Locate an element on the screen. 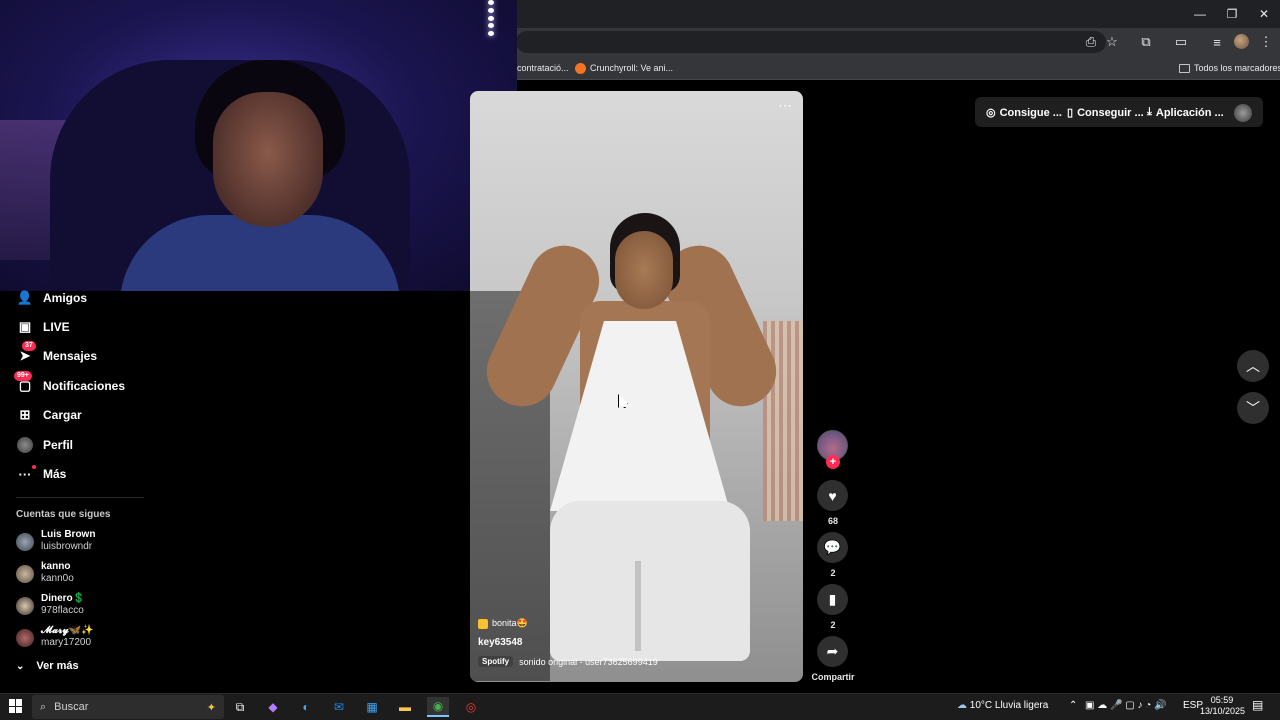  bookmark-label: Todos los marcadores is located at coordinates (1237, 68).